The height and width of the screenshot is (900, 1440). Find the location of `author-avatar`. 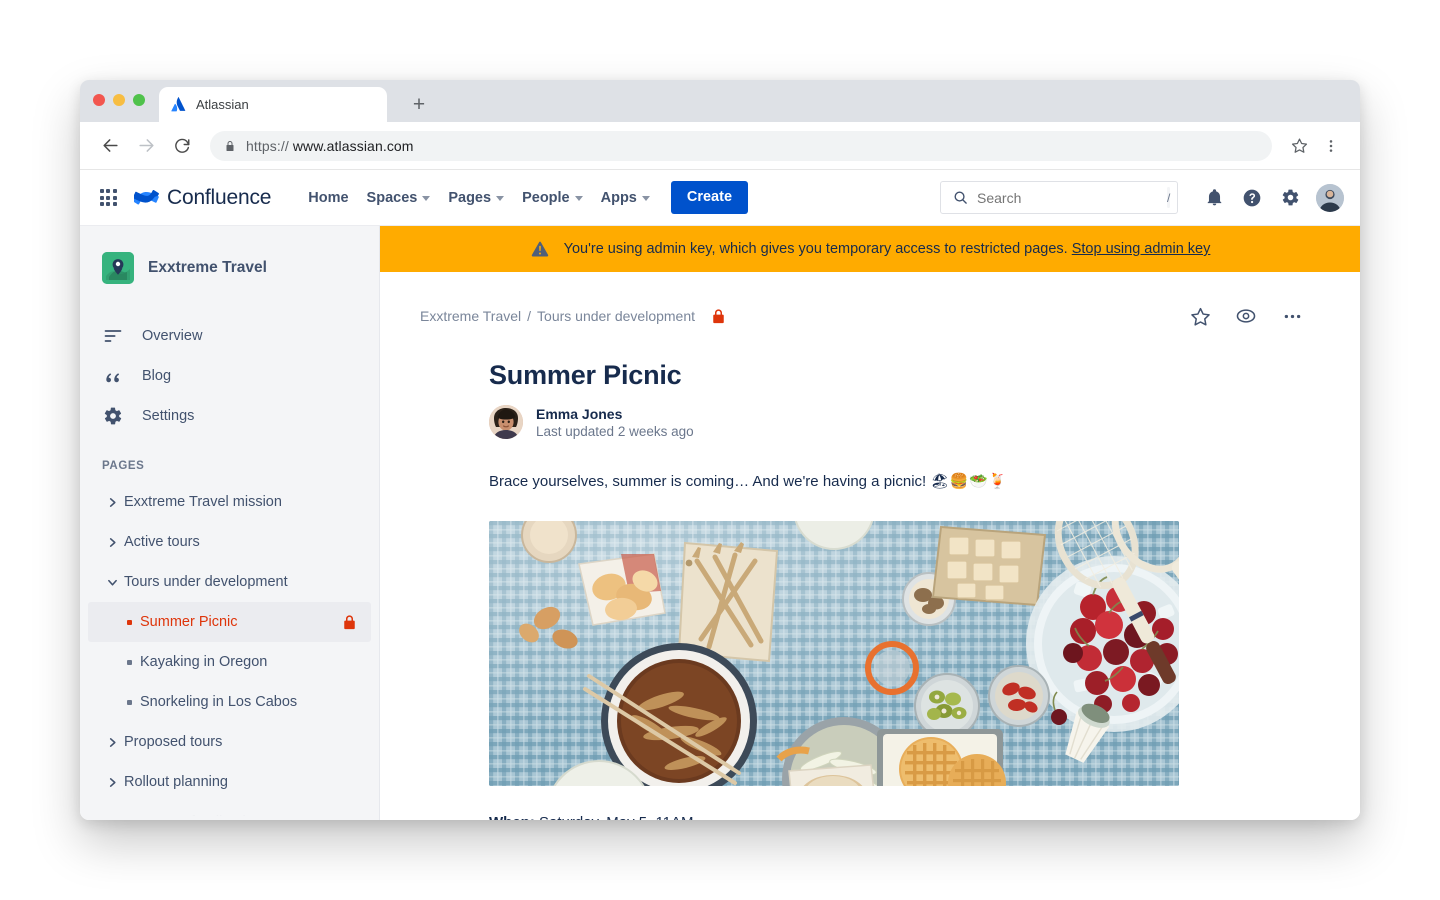

author-avatar is located at coordinates (506, 422).